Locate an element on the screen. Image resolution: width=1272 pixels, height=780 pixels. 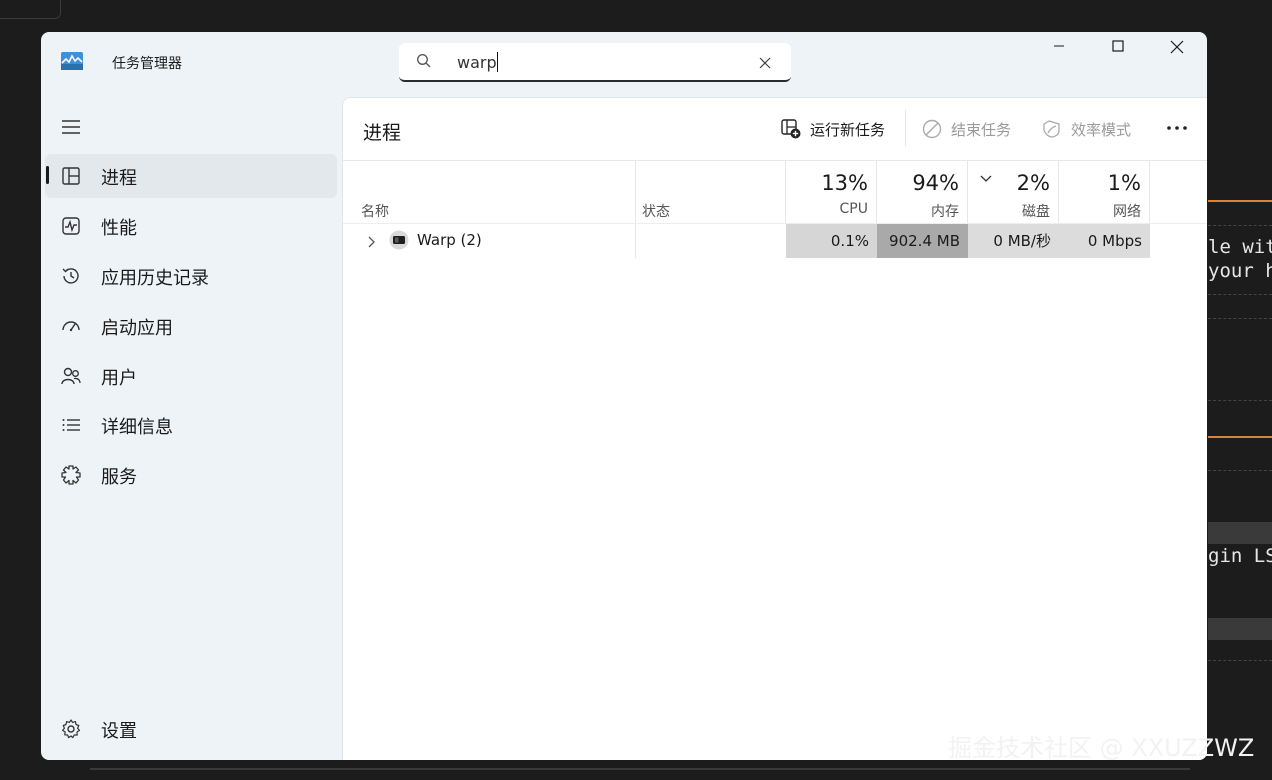
maximize-icon is located at coordinates (1118, 46).